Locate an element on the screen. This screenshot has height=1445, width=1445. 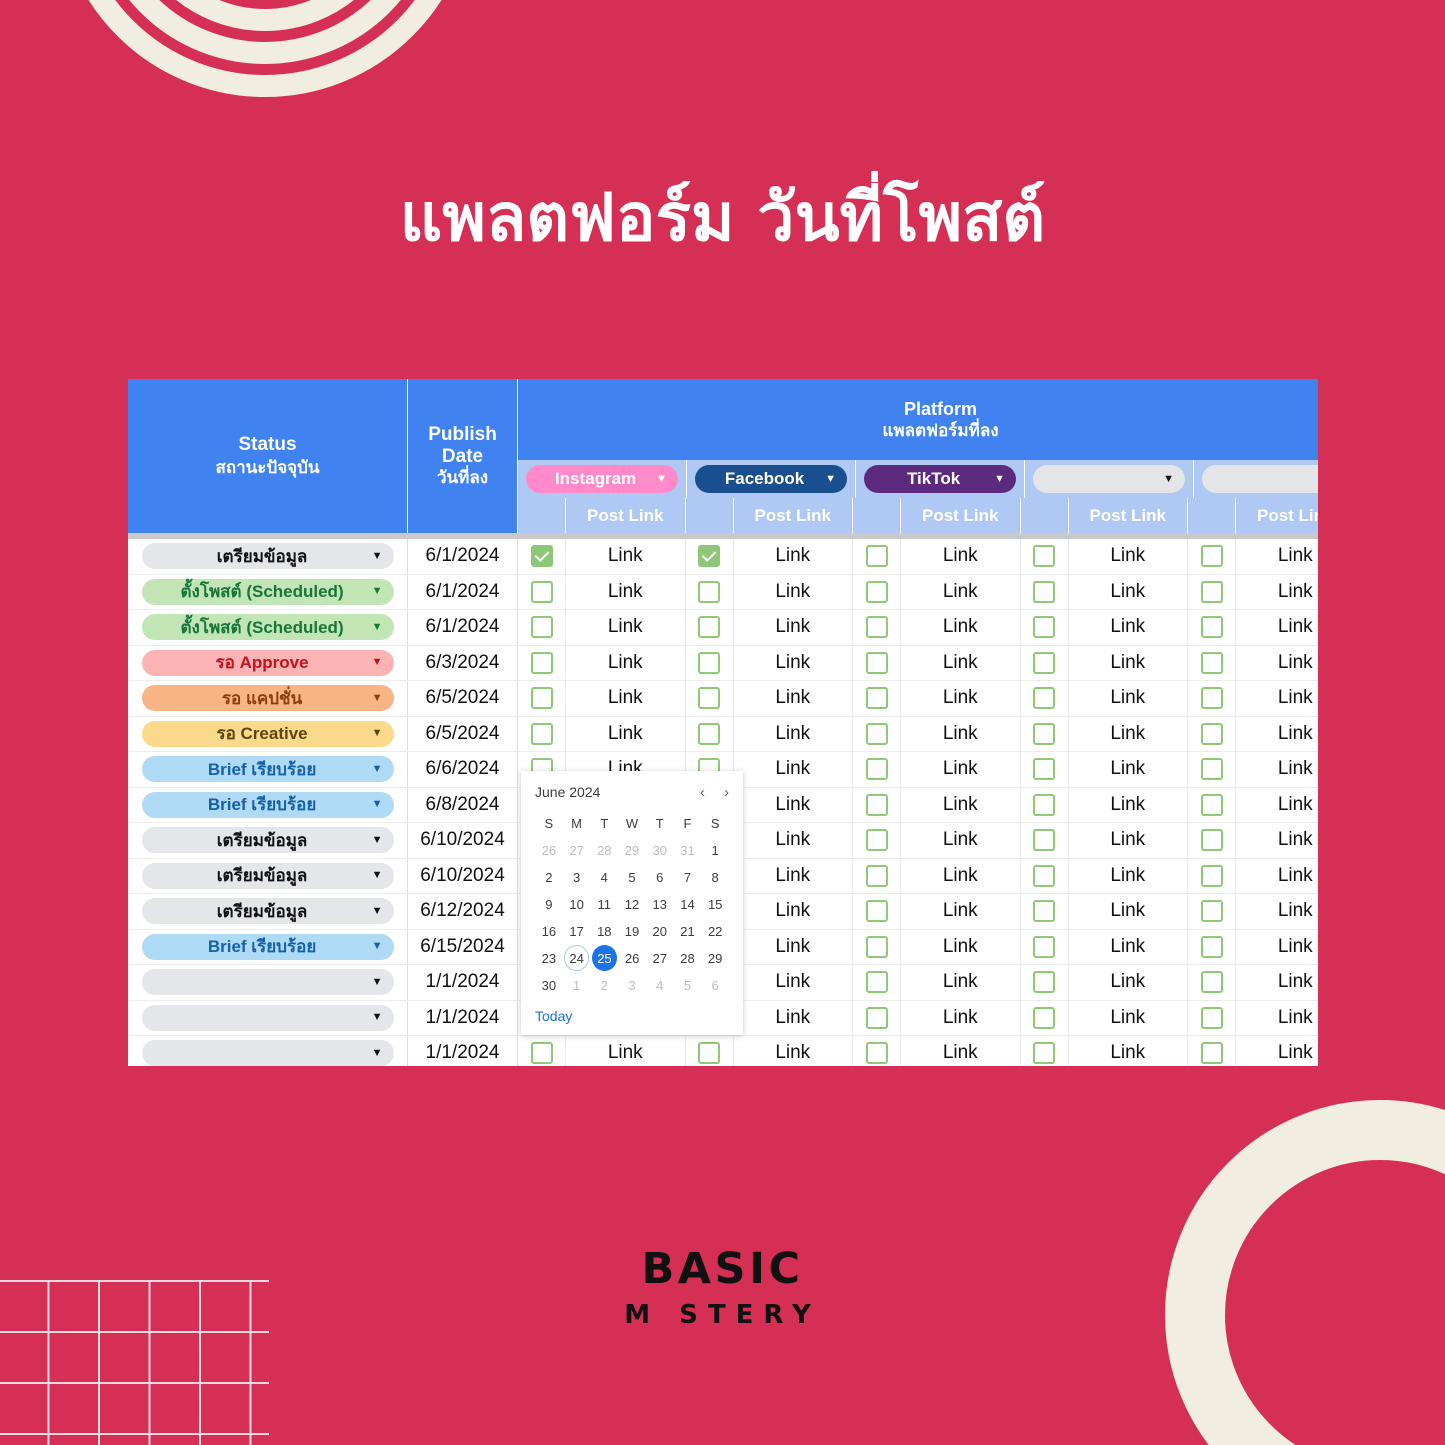
calendar-day: 12 is located at coordinates (632, 904).